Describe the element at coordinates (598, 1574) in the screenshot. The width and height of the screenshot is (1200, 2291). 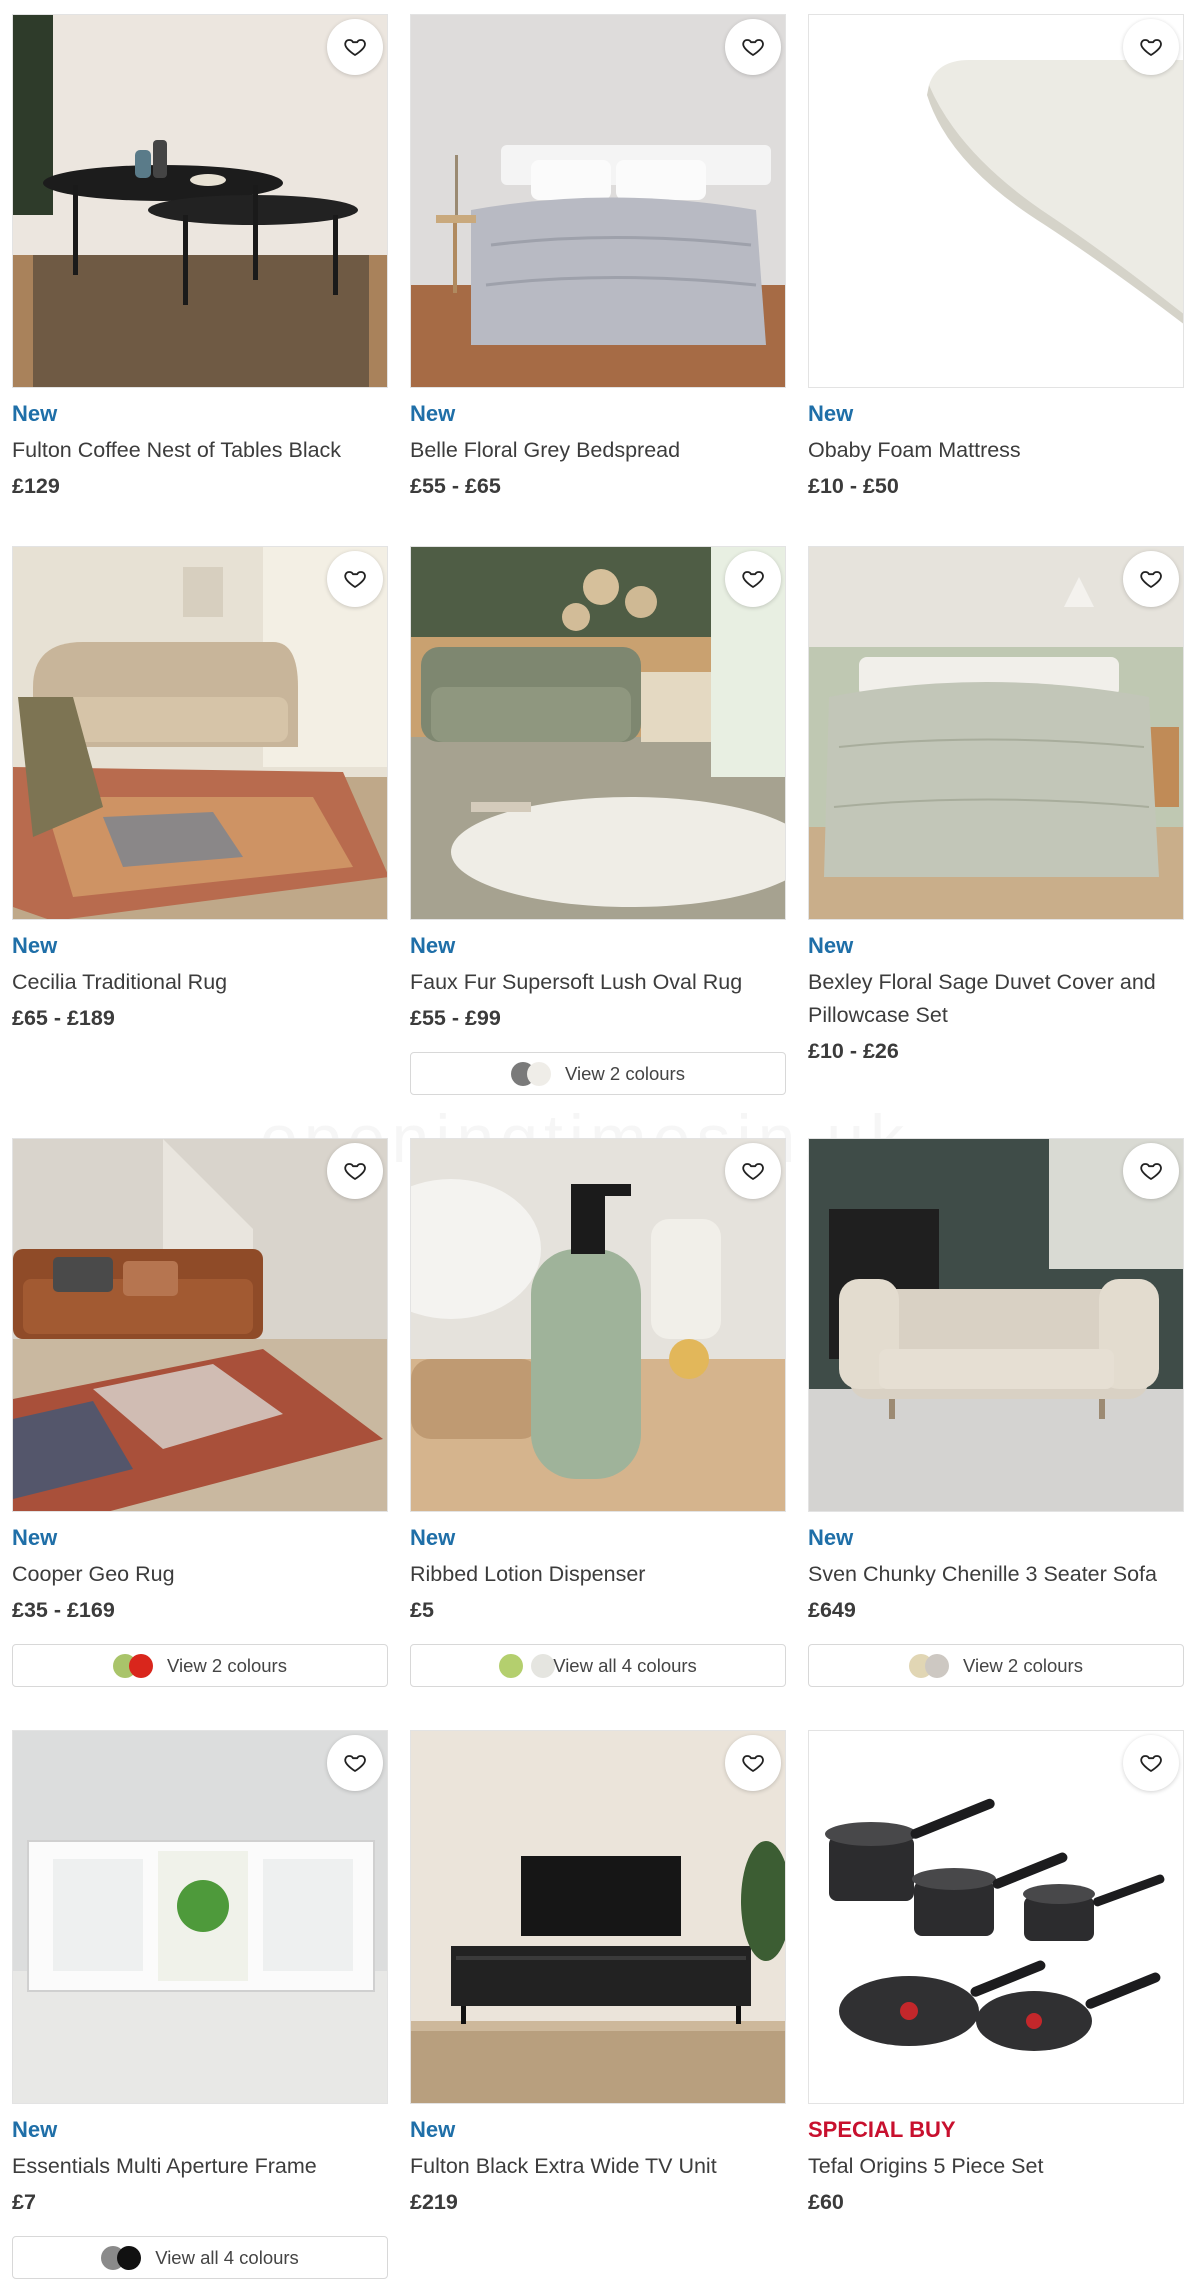
I see `product-title: Ribbed Lotion Dispenser` at that location.